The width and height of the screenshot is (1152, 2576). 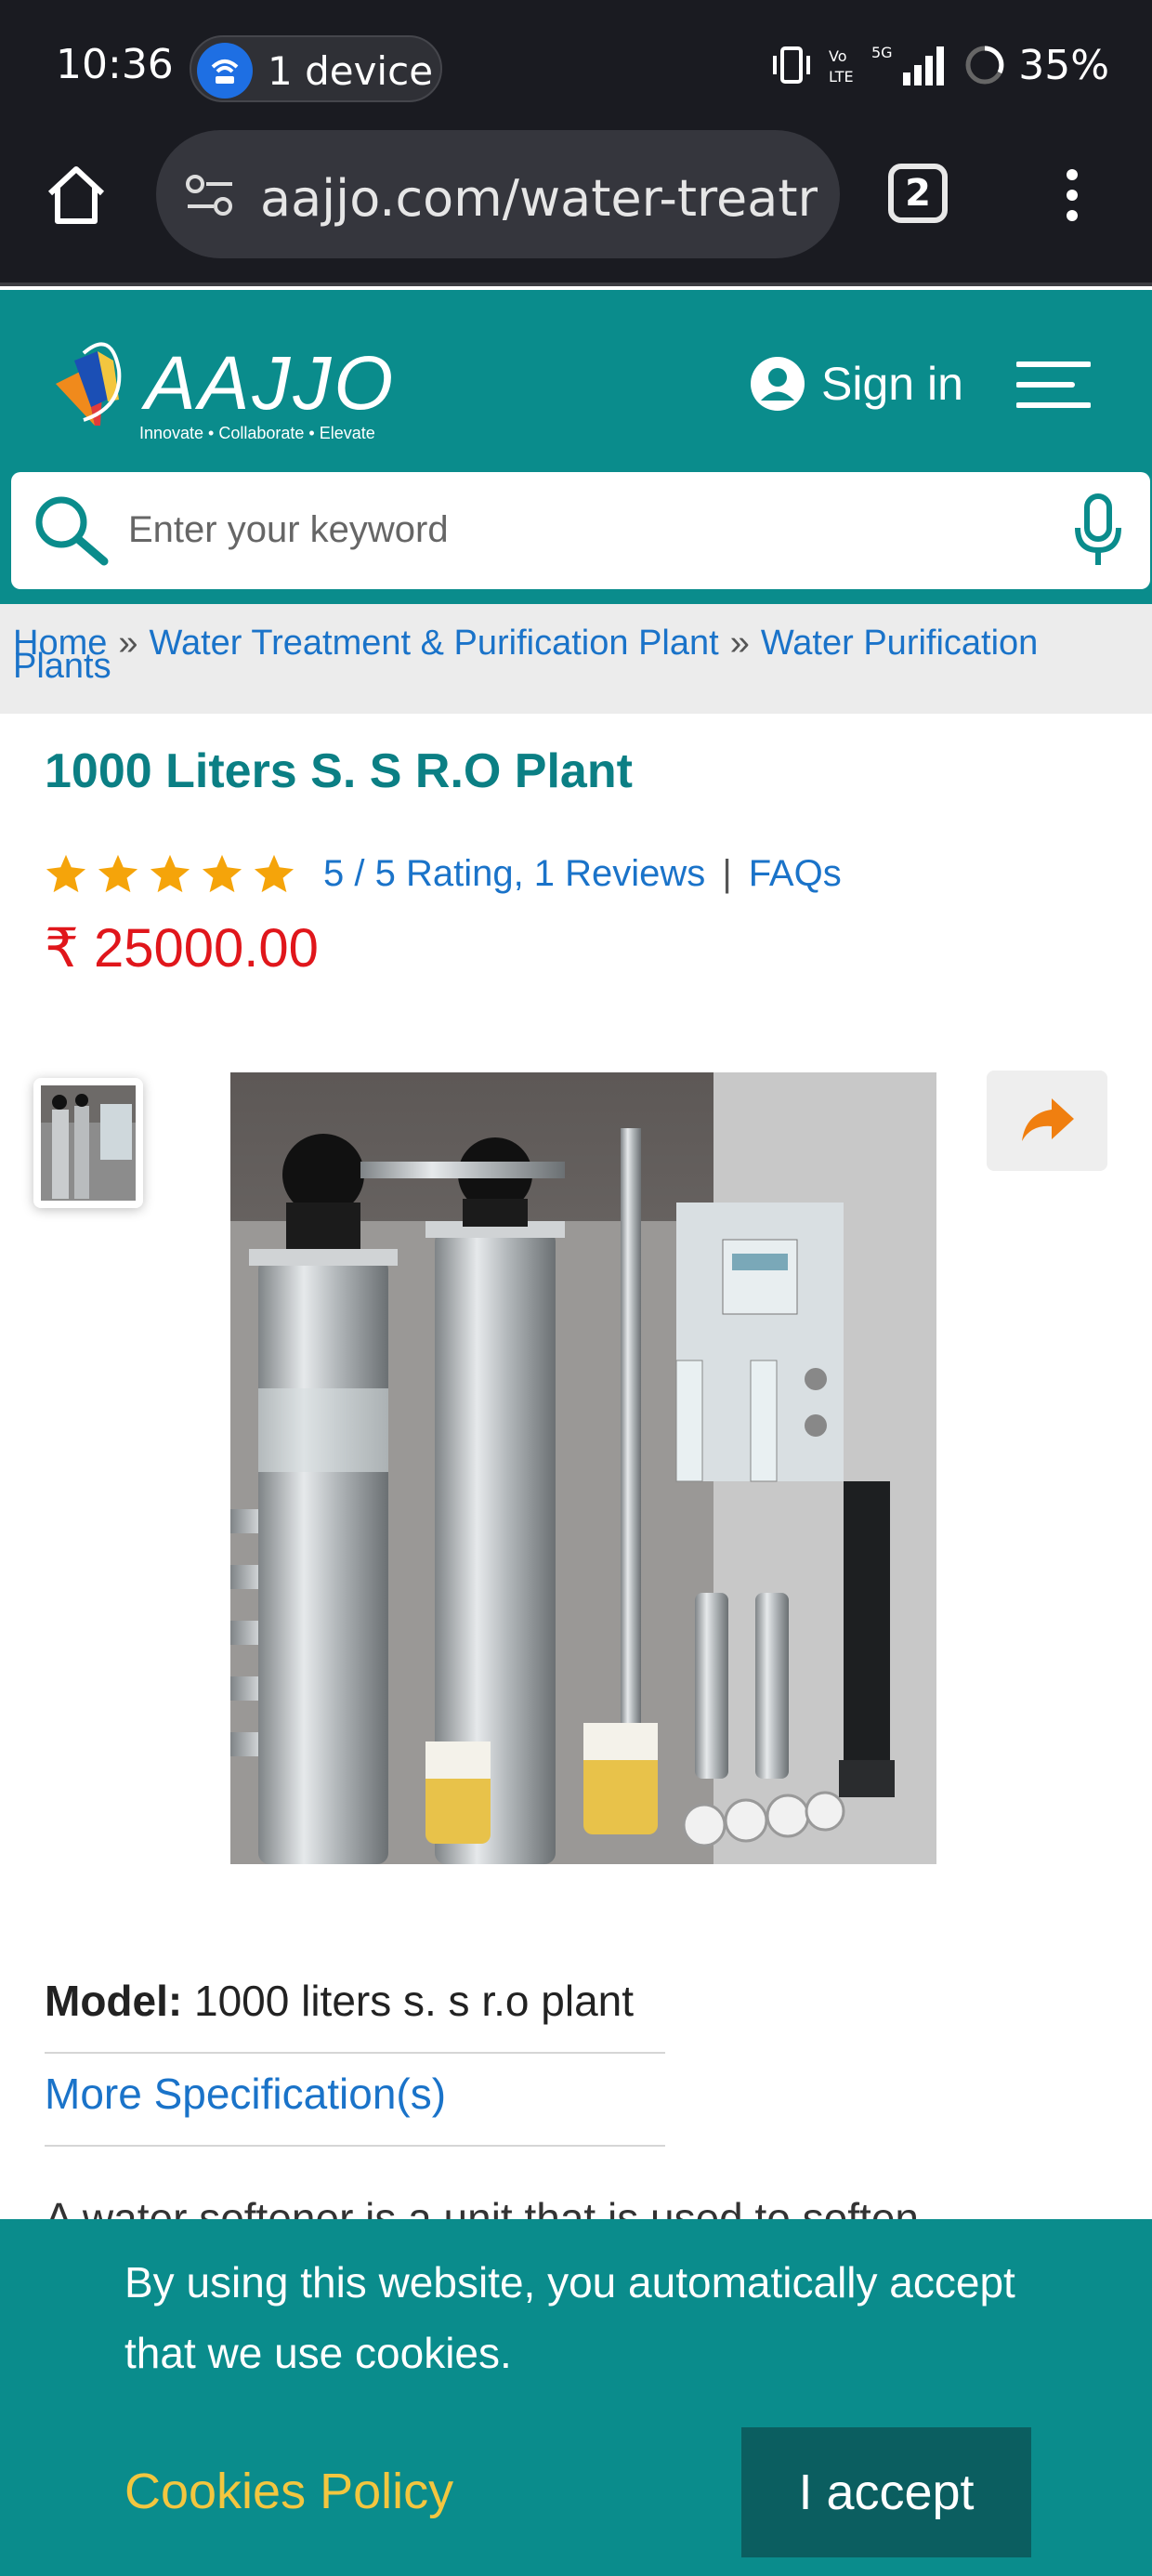 What do you see at coordinates (544, 529) in the screenshot?
I see `search-input` at bounding box center [544, 529].